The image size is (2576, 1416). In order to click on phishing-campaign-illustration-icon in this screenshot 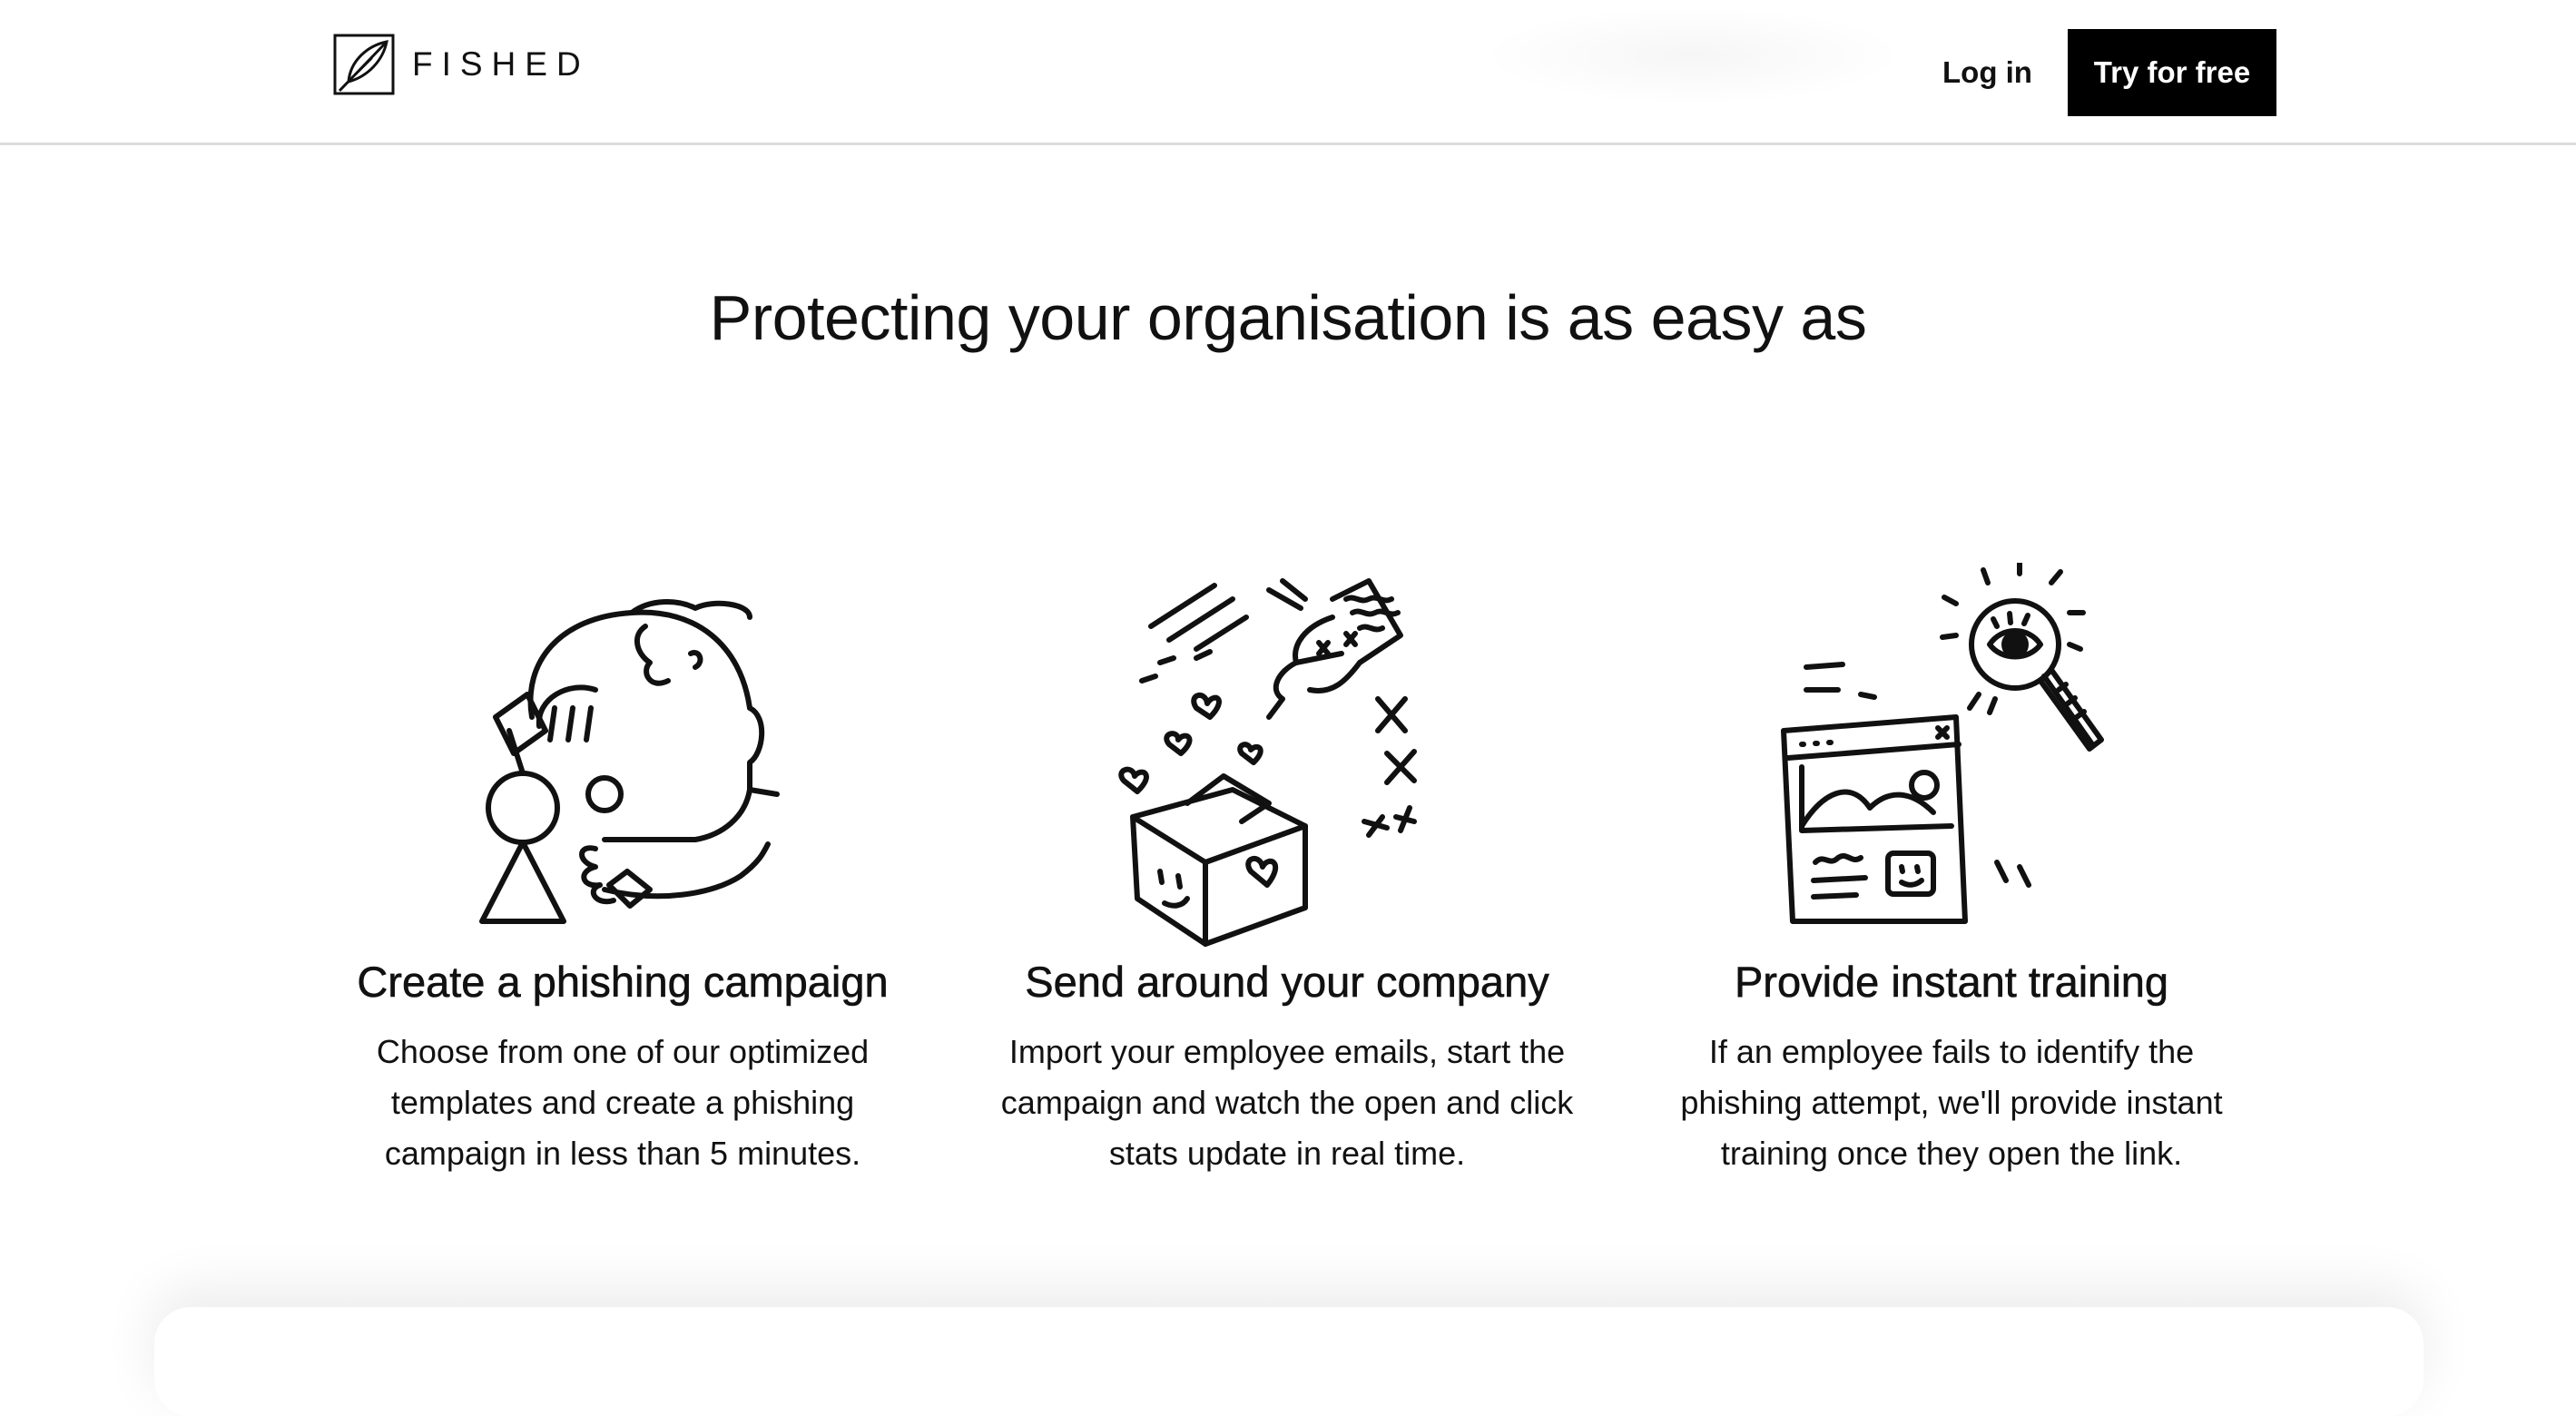, I will do `click(629, 761)`.